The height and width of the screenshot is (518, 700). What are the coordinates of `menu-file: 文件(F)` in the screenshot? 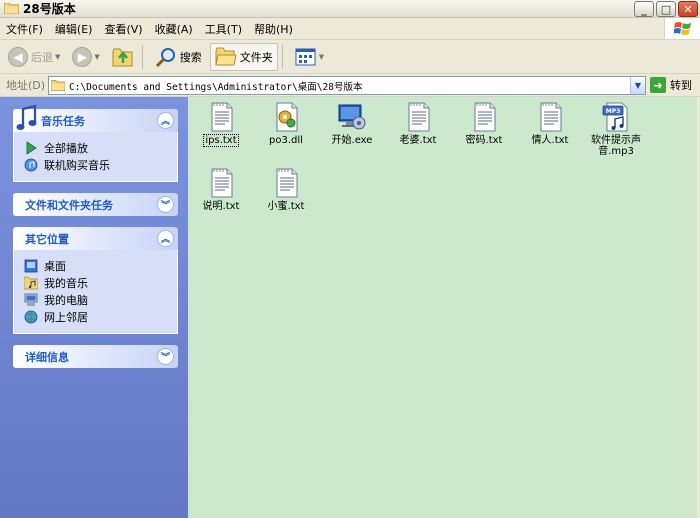 It's located at (24, 29).